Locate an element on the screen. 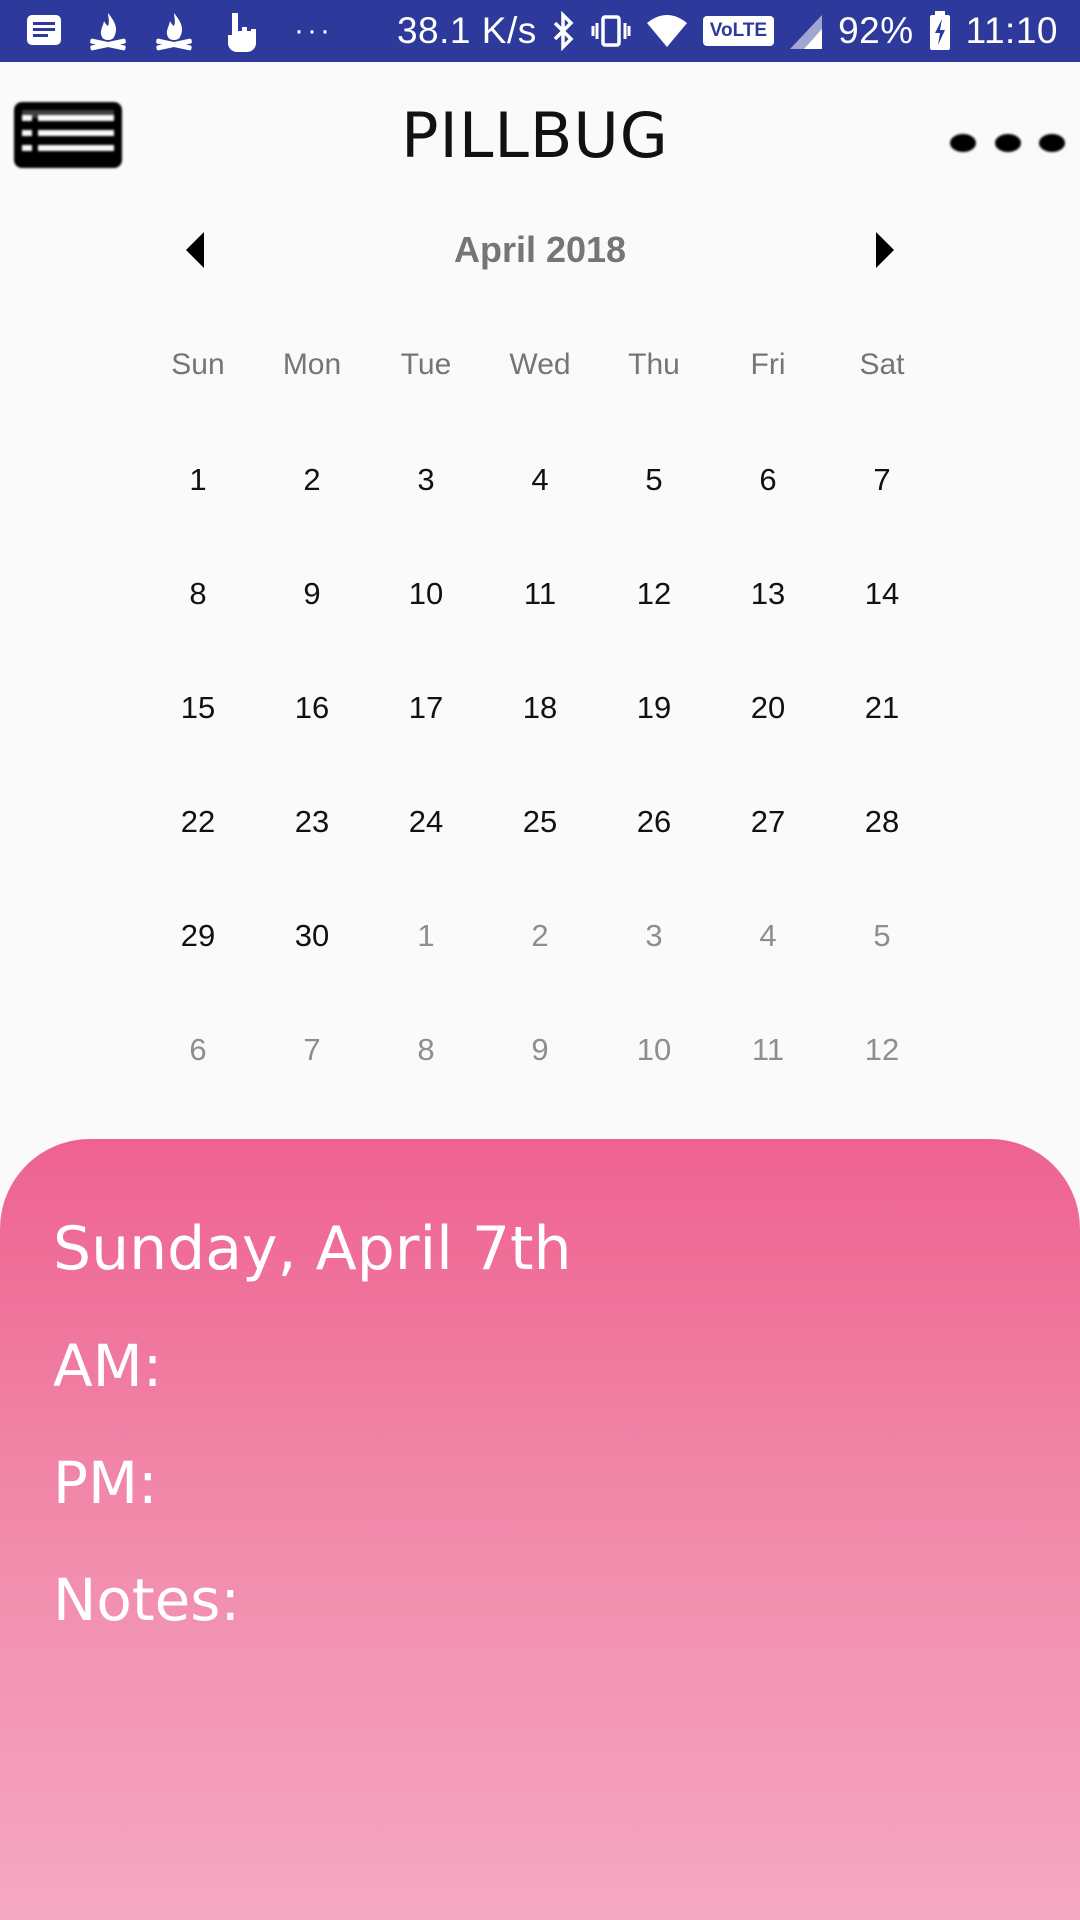  weekday-label: Sun is located at coordinates (198, 364).